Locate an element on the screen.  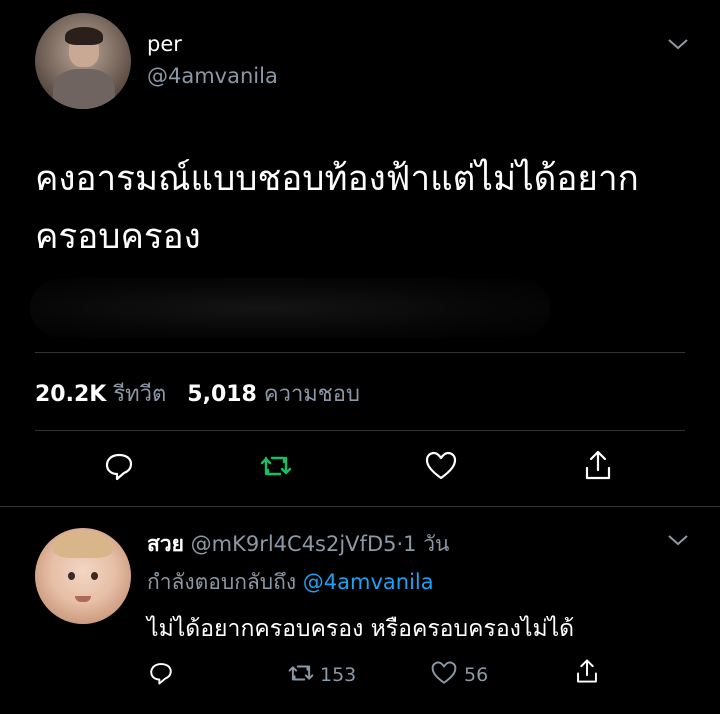
like-count: 5,018 is located at coordinates (222, 394).